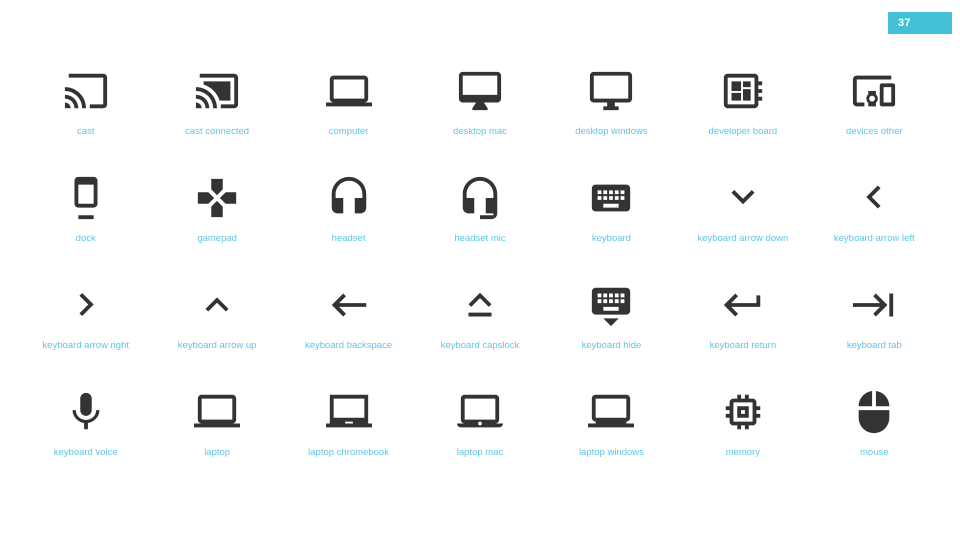  I want to click on keyboard-hide-icon, so click(611, 305).